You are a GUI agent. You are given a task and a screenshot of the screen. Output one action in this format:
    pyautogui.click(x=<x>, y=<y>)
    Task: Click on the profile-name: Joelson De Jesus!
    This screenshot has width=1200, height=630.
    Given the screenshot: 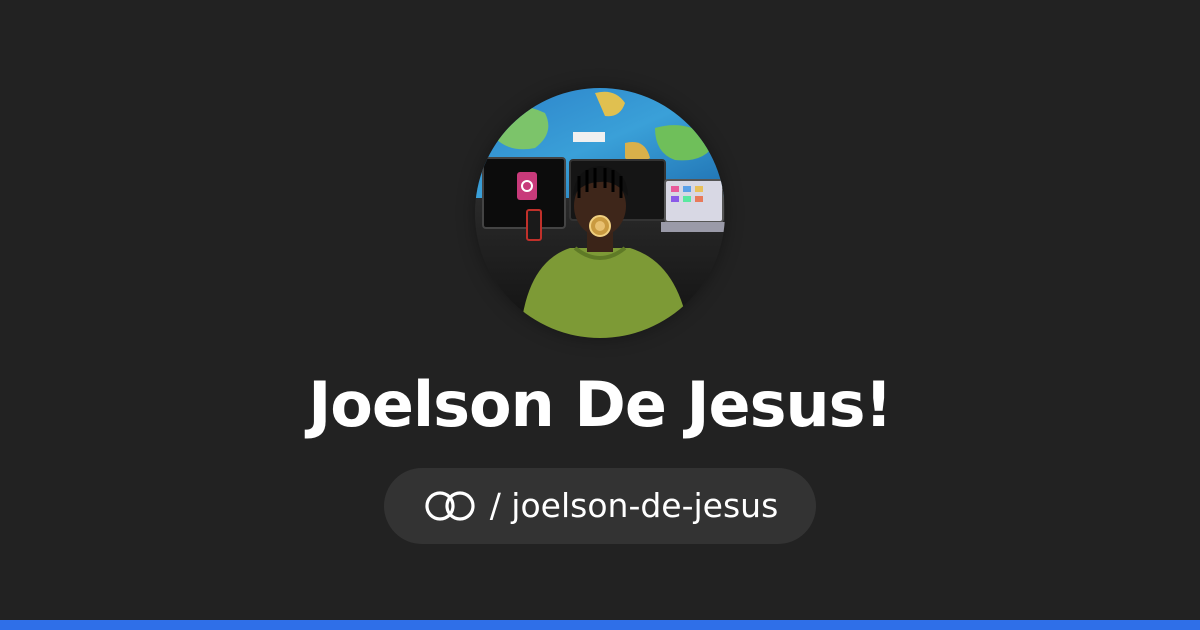 What is the action you would take?
    pyautogui.click(x=600, y=404)
    